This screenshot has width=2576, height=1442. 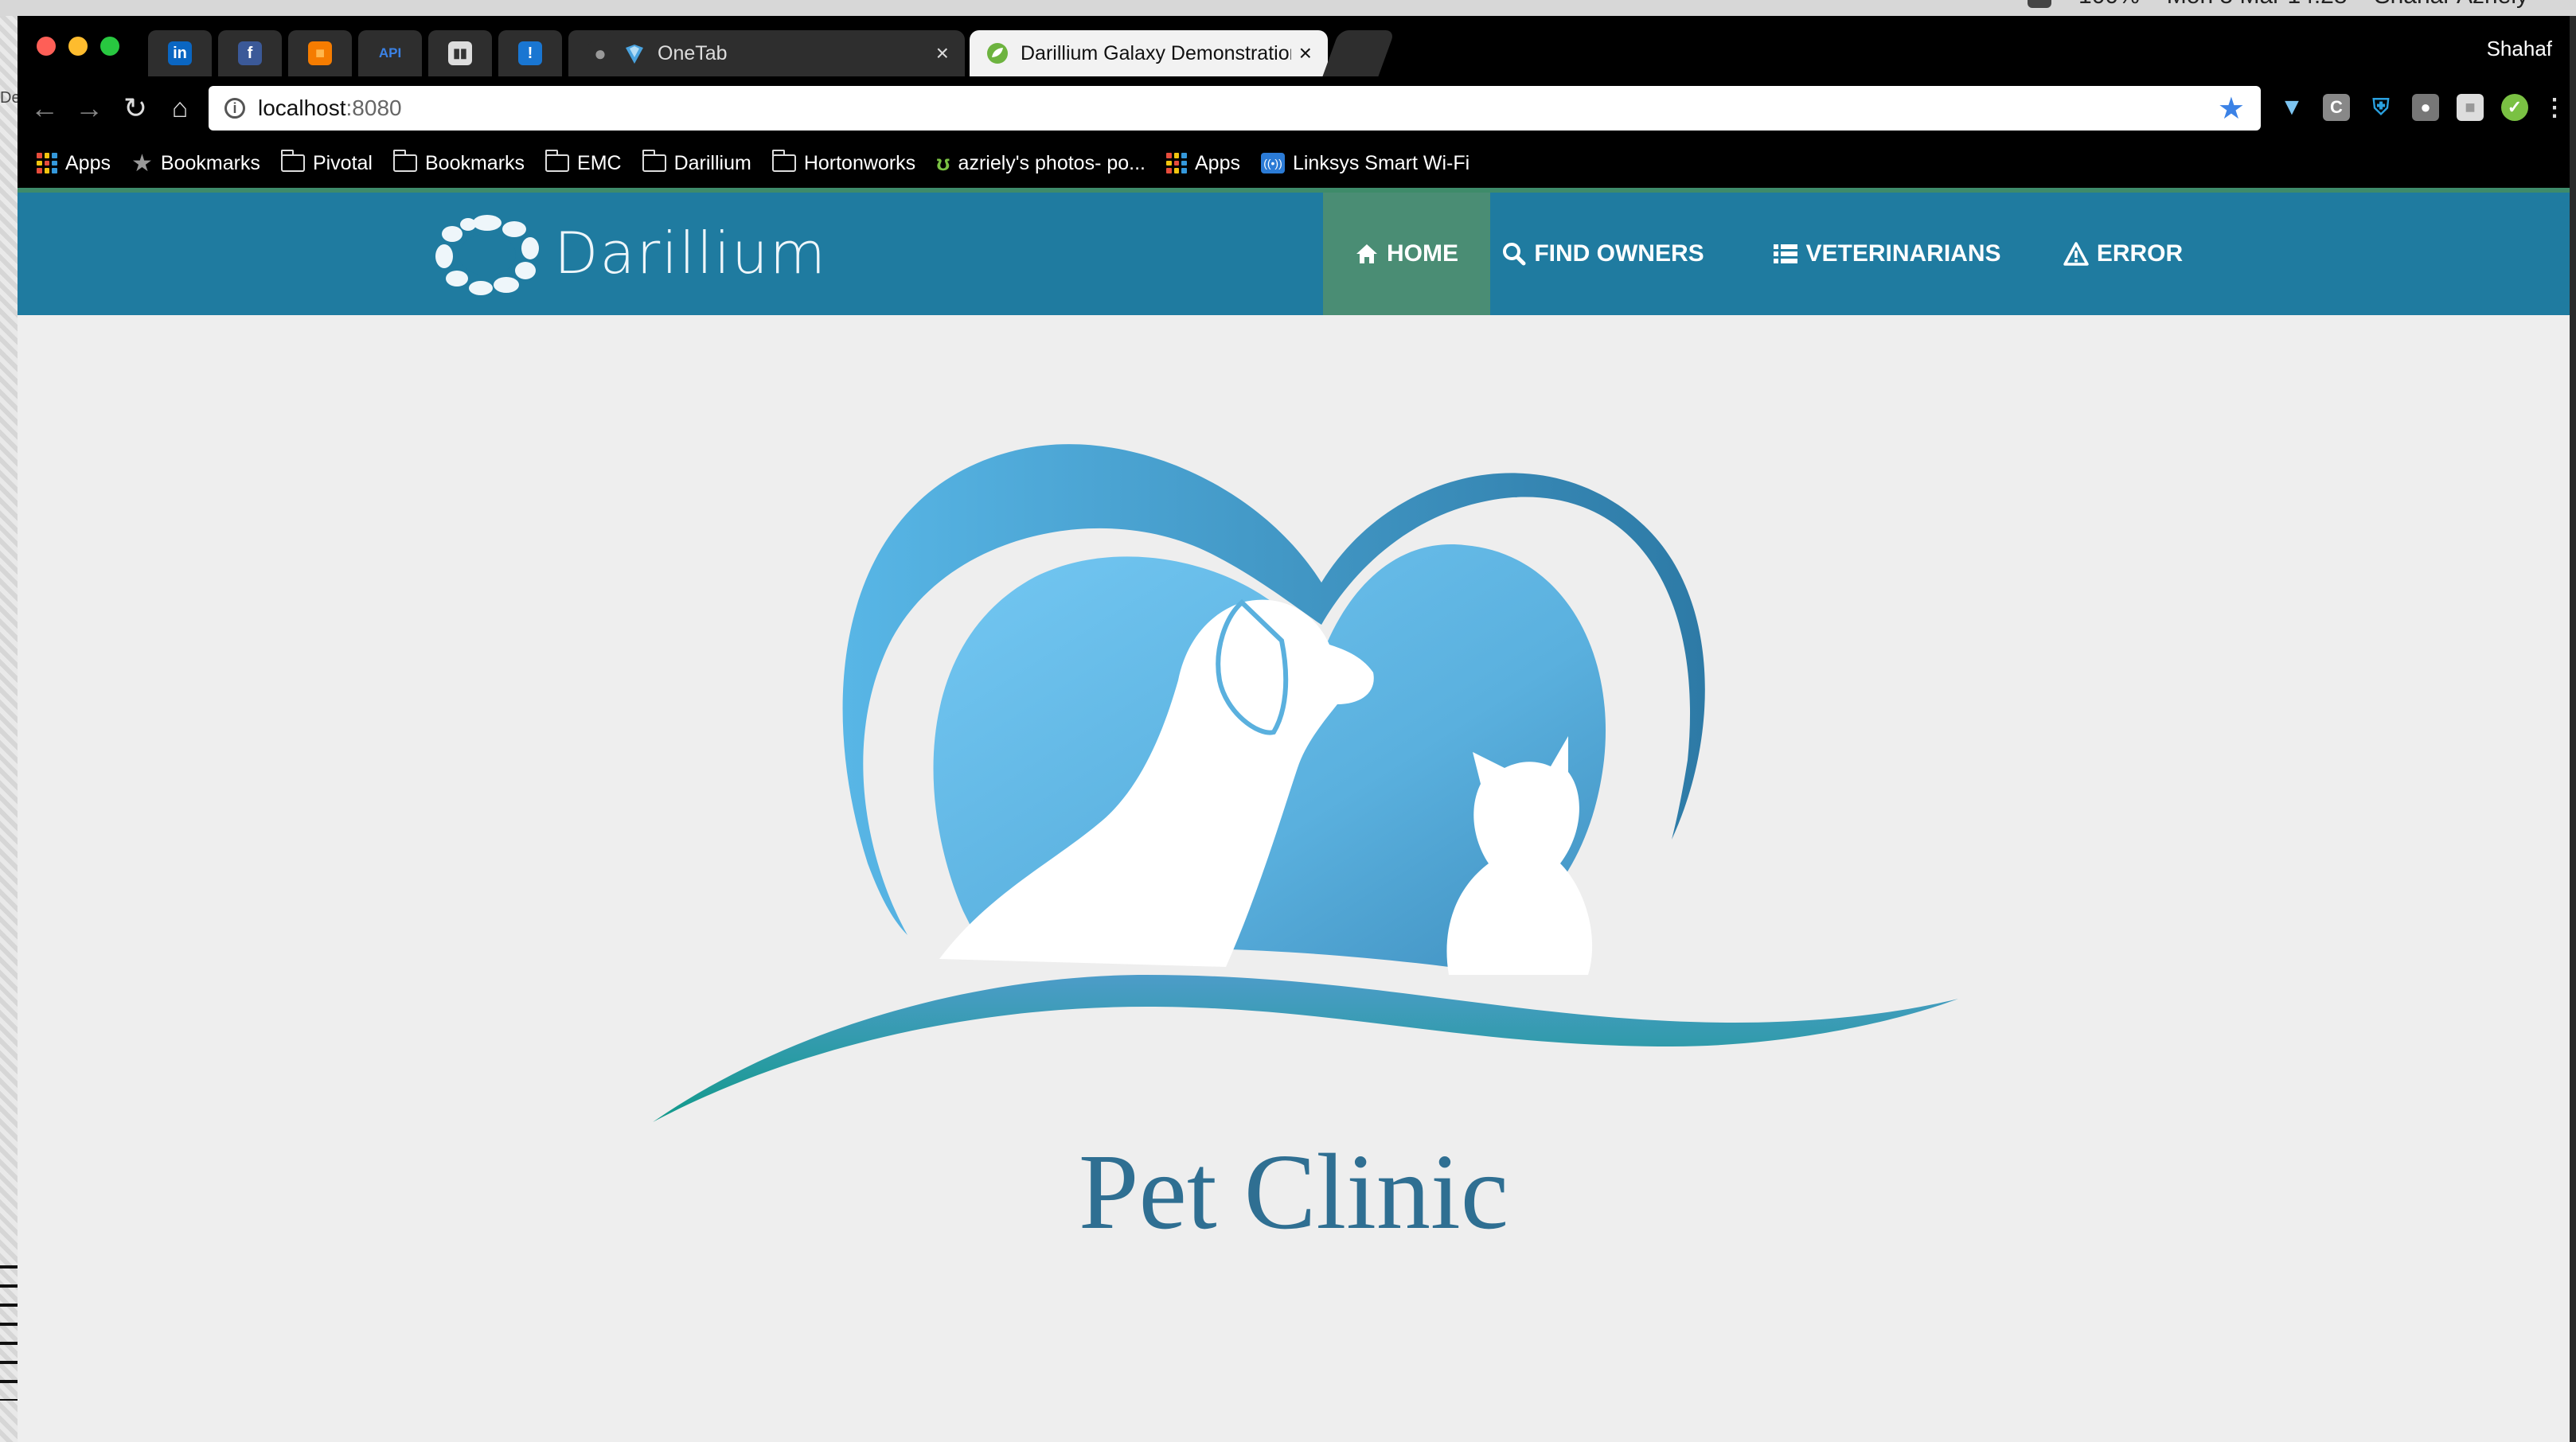 I want to click on tab-onetab: OneTab ×, so click(x=786, y=53).